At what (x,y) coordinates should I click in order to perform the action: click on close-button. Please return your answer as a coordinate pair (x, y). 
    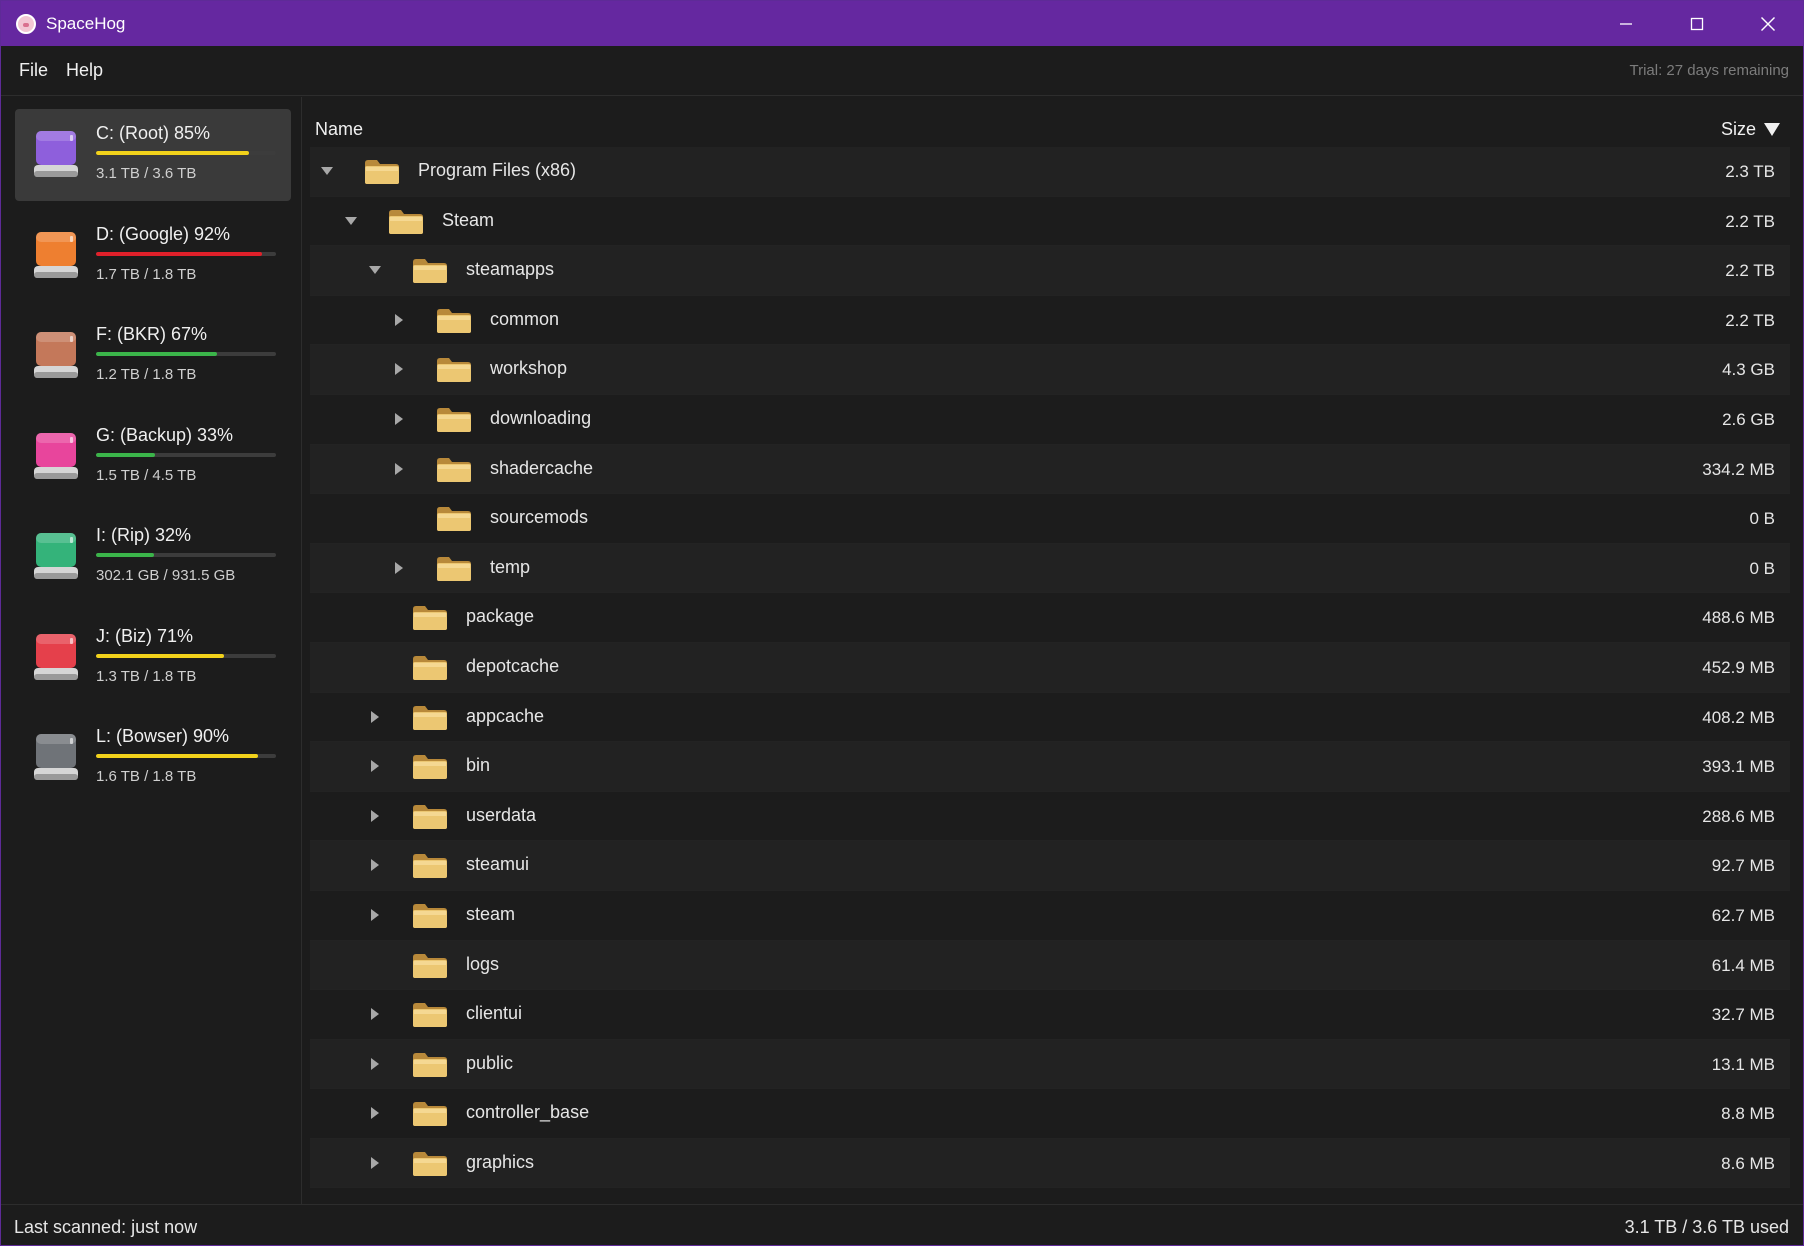
    Looking at the image, I should click on (1767, 23).